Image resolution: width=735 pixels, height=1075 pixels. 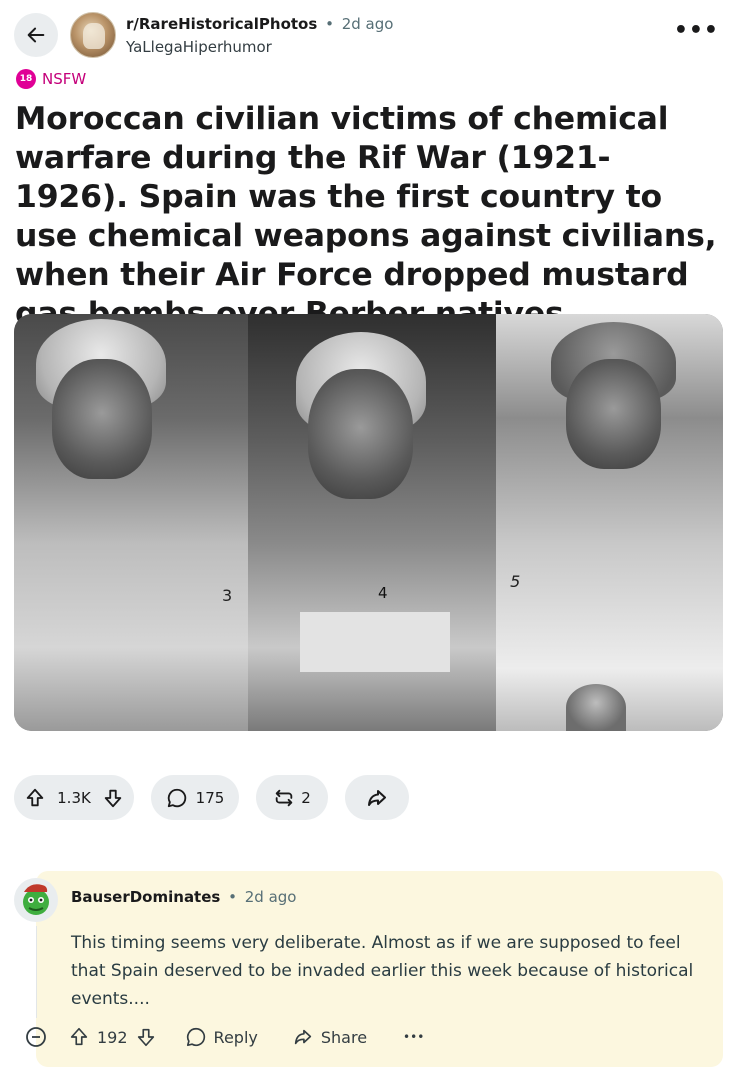 I want to click on crosspost-button: 2, so click(x=292, y=797).